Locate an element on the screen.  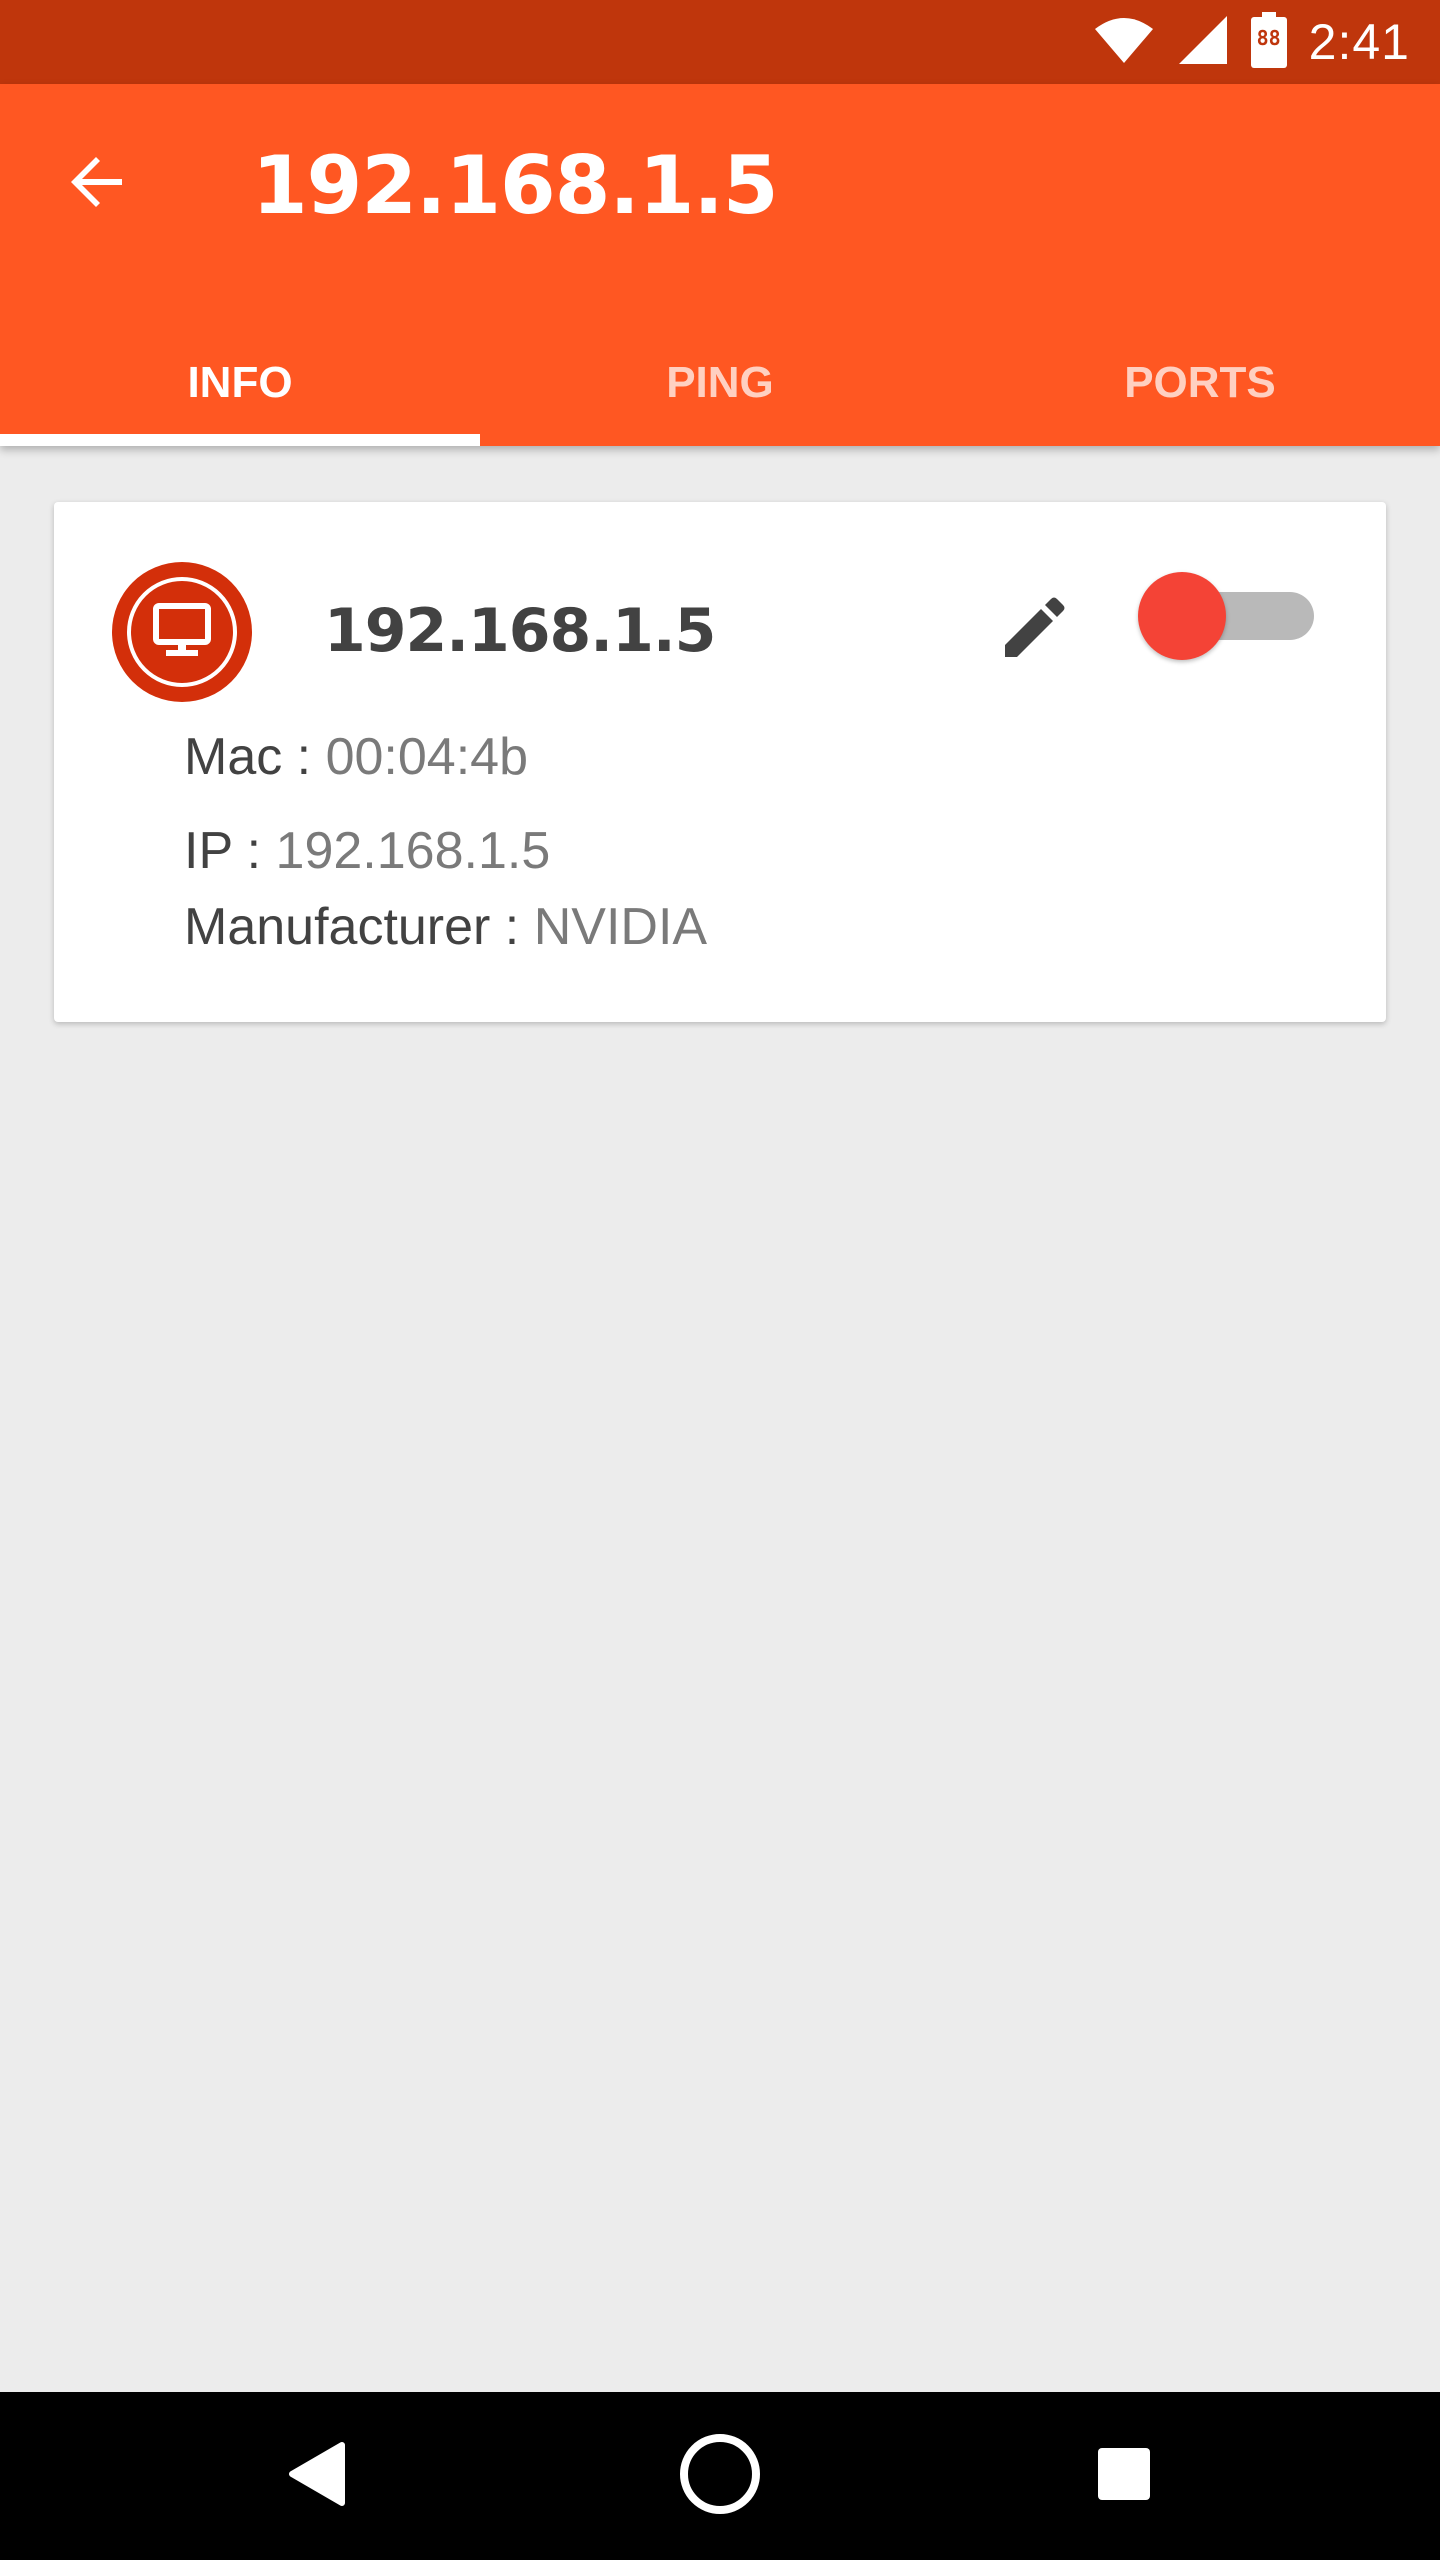
status-icons: 88 2:41 is located at coordinates (1251, 42).